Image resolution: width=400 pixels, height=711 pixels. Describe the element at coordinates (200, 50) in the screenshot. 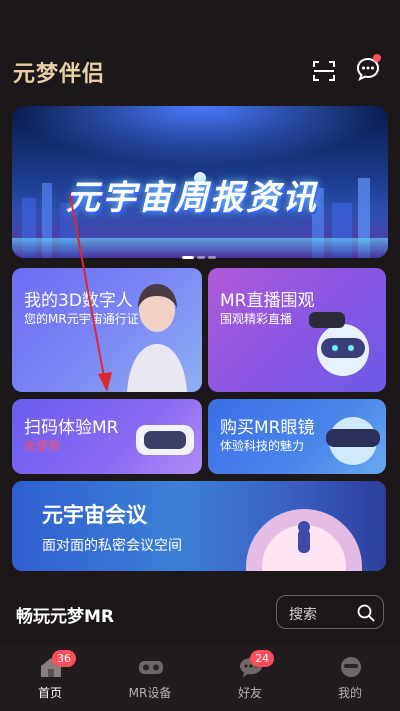

I see `app-header: 元梦伴侣` at that location.